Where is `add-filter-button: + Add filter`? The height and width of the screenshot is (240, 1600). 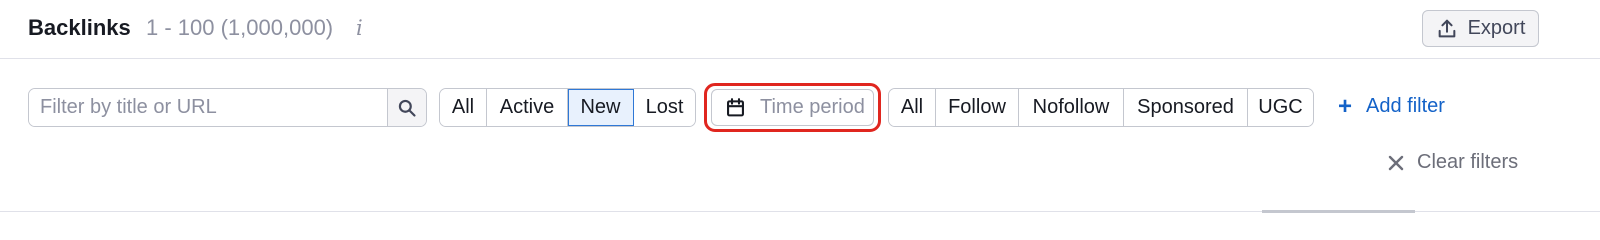
add-filter-button: + Add filter is located at coordinates (1391, 106).